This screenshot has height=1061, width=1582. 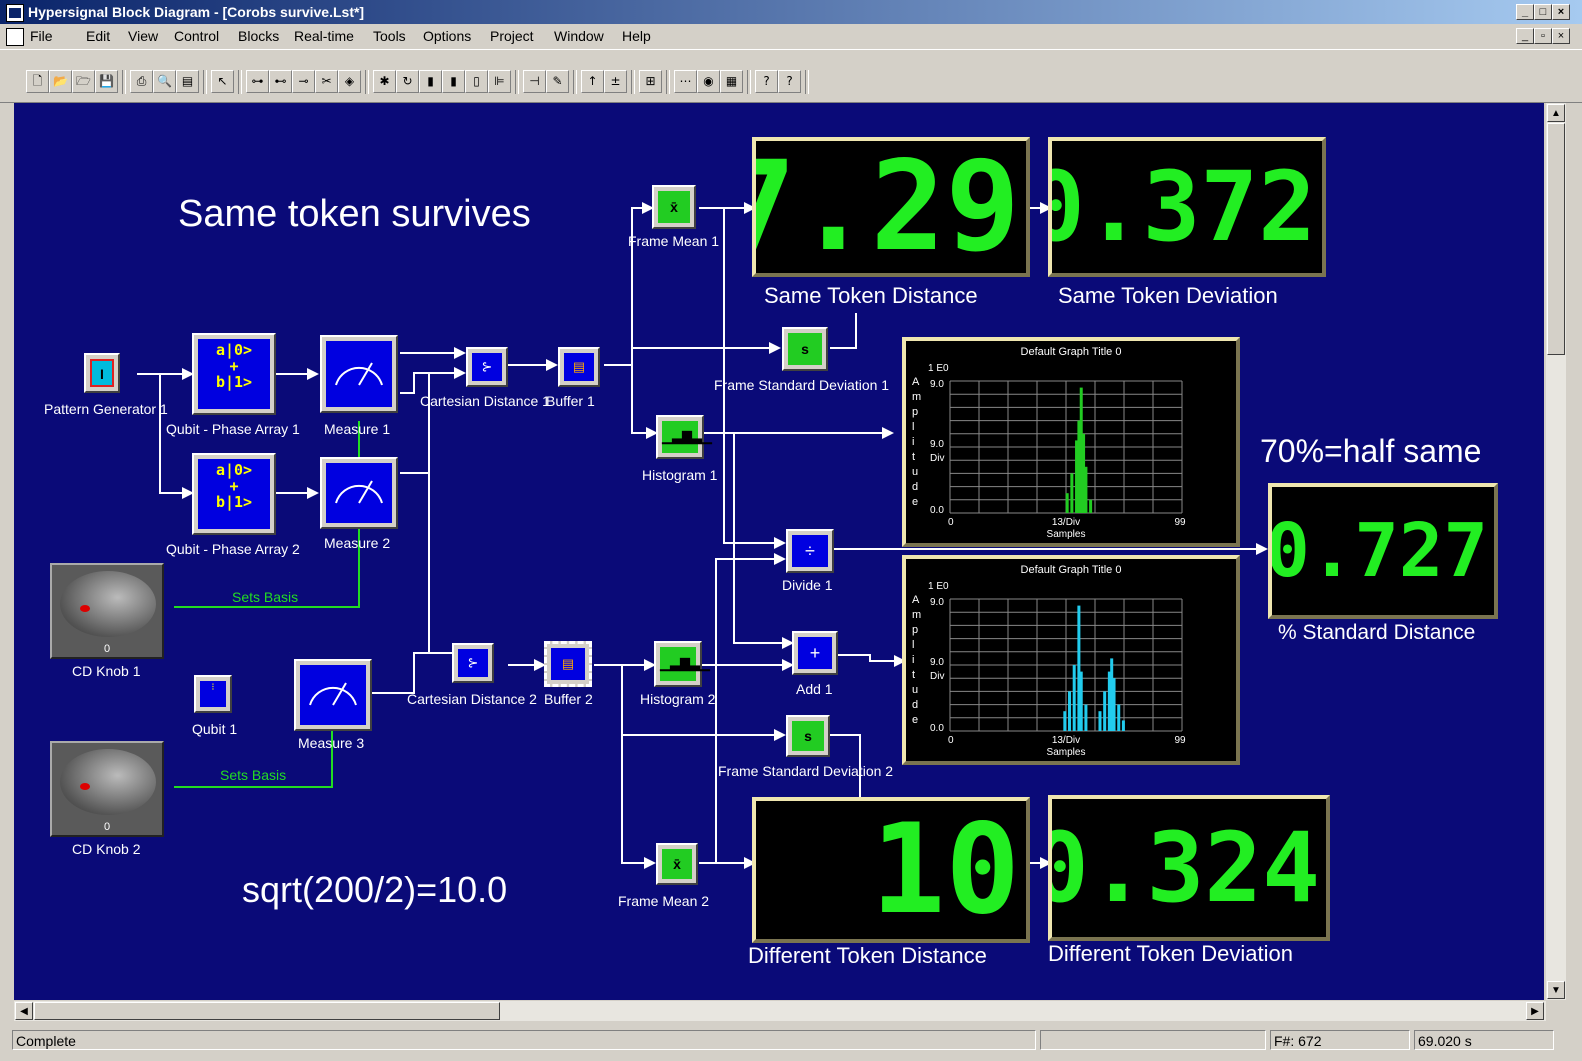 I want to click on menu-edit: Edit, so click(x=98, y=36).